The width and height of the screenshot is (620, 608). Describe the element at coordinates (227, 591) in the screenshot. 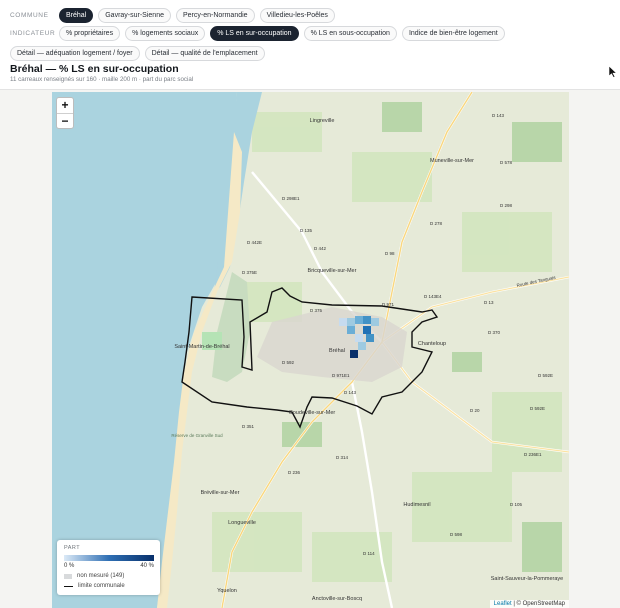

I see `place-label: Yquelon` at that location.